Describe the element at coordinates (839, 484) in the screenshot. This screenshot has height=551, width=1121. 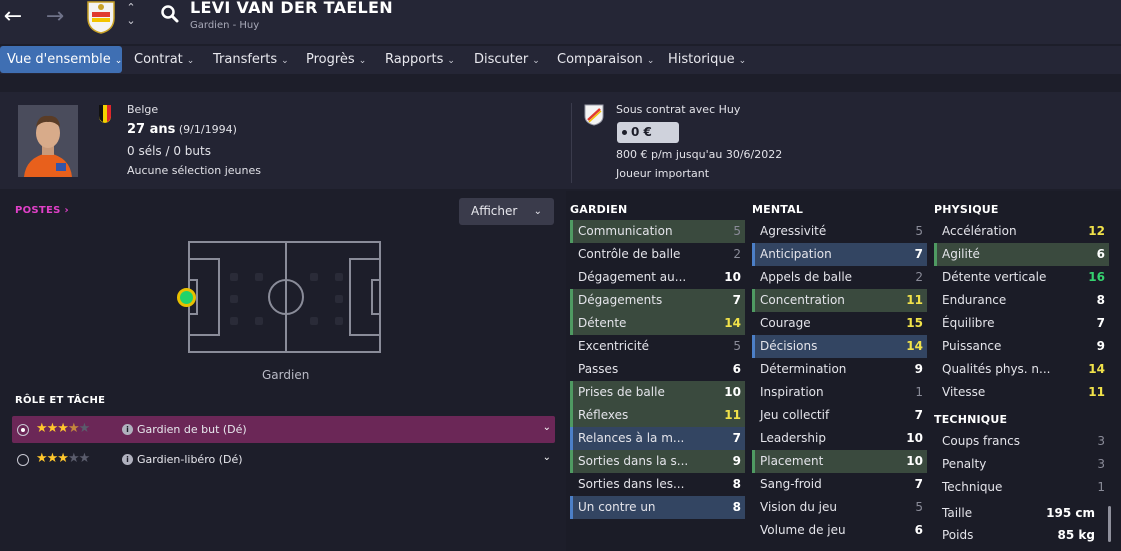
I see `attribute-row: Sang-froid 7` at that location.